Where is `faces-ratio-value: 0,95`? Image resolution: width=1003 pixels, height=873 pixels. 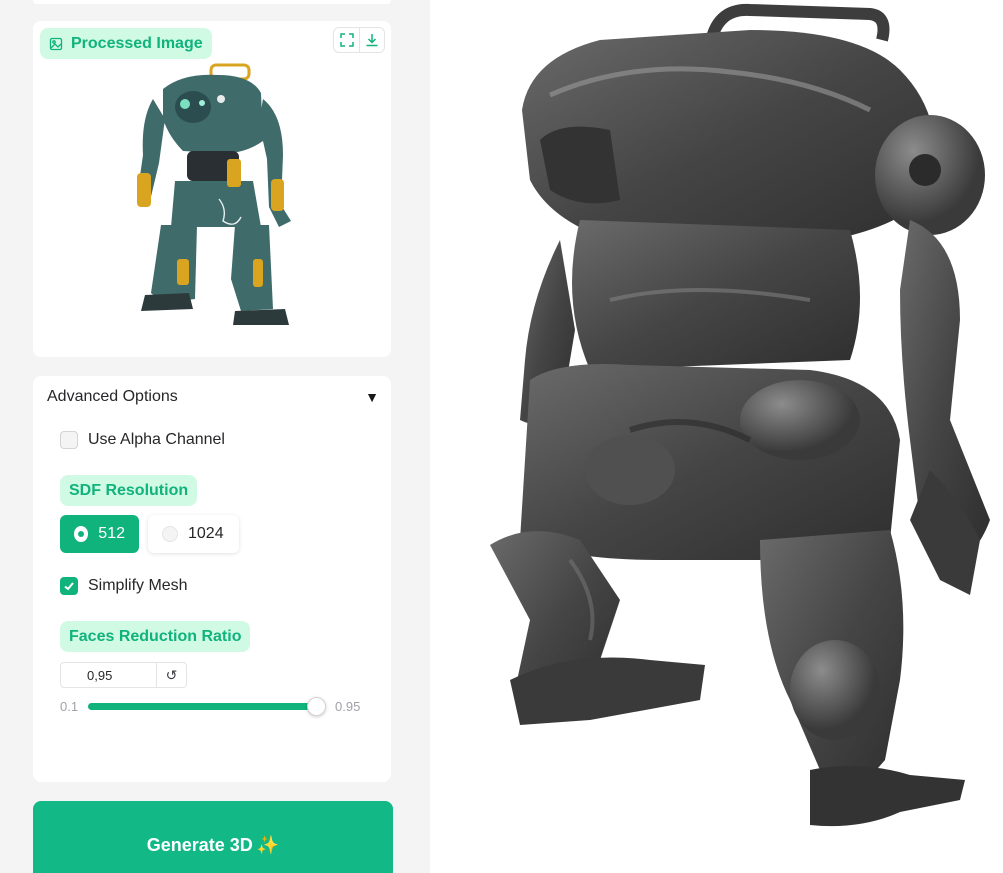
faces-ratio-value: 0,95 is located at coordinates (108, 675).